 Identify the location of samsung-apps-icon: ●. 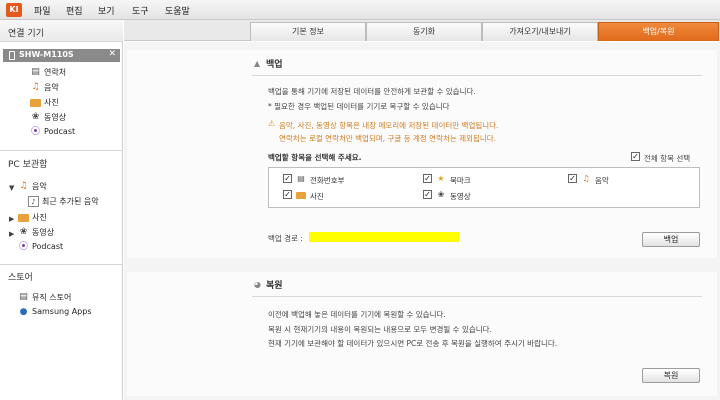
(23, 312).